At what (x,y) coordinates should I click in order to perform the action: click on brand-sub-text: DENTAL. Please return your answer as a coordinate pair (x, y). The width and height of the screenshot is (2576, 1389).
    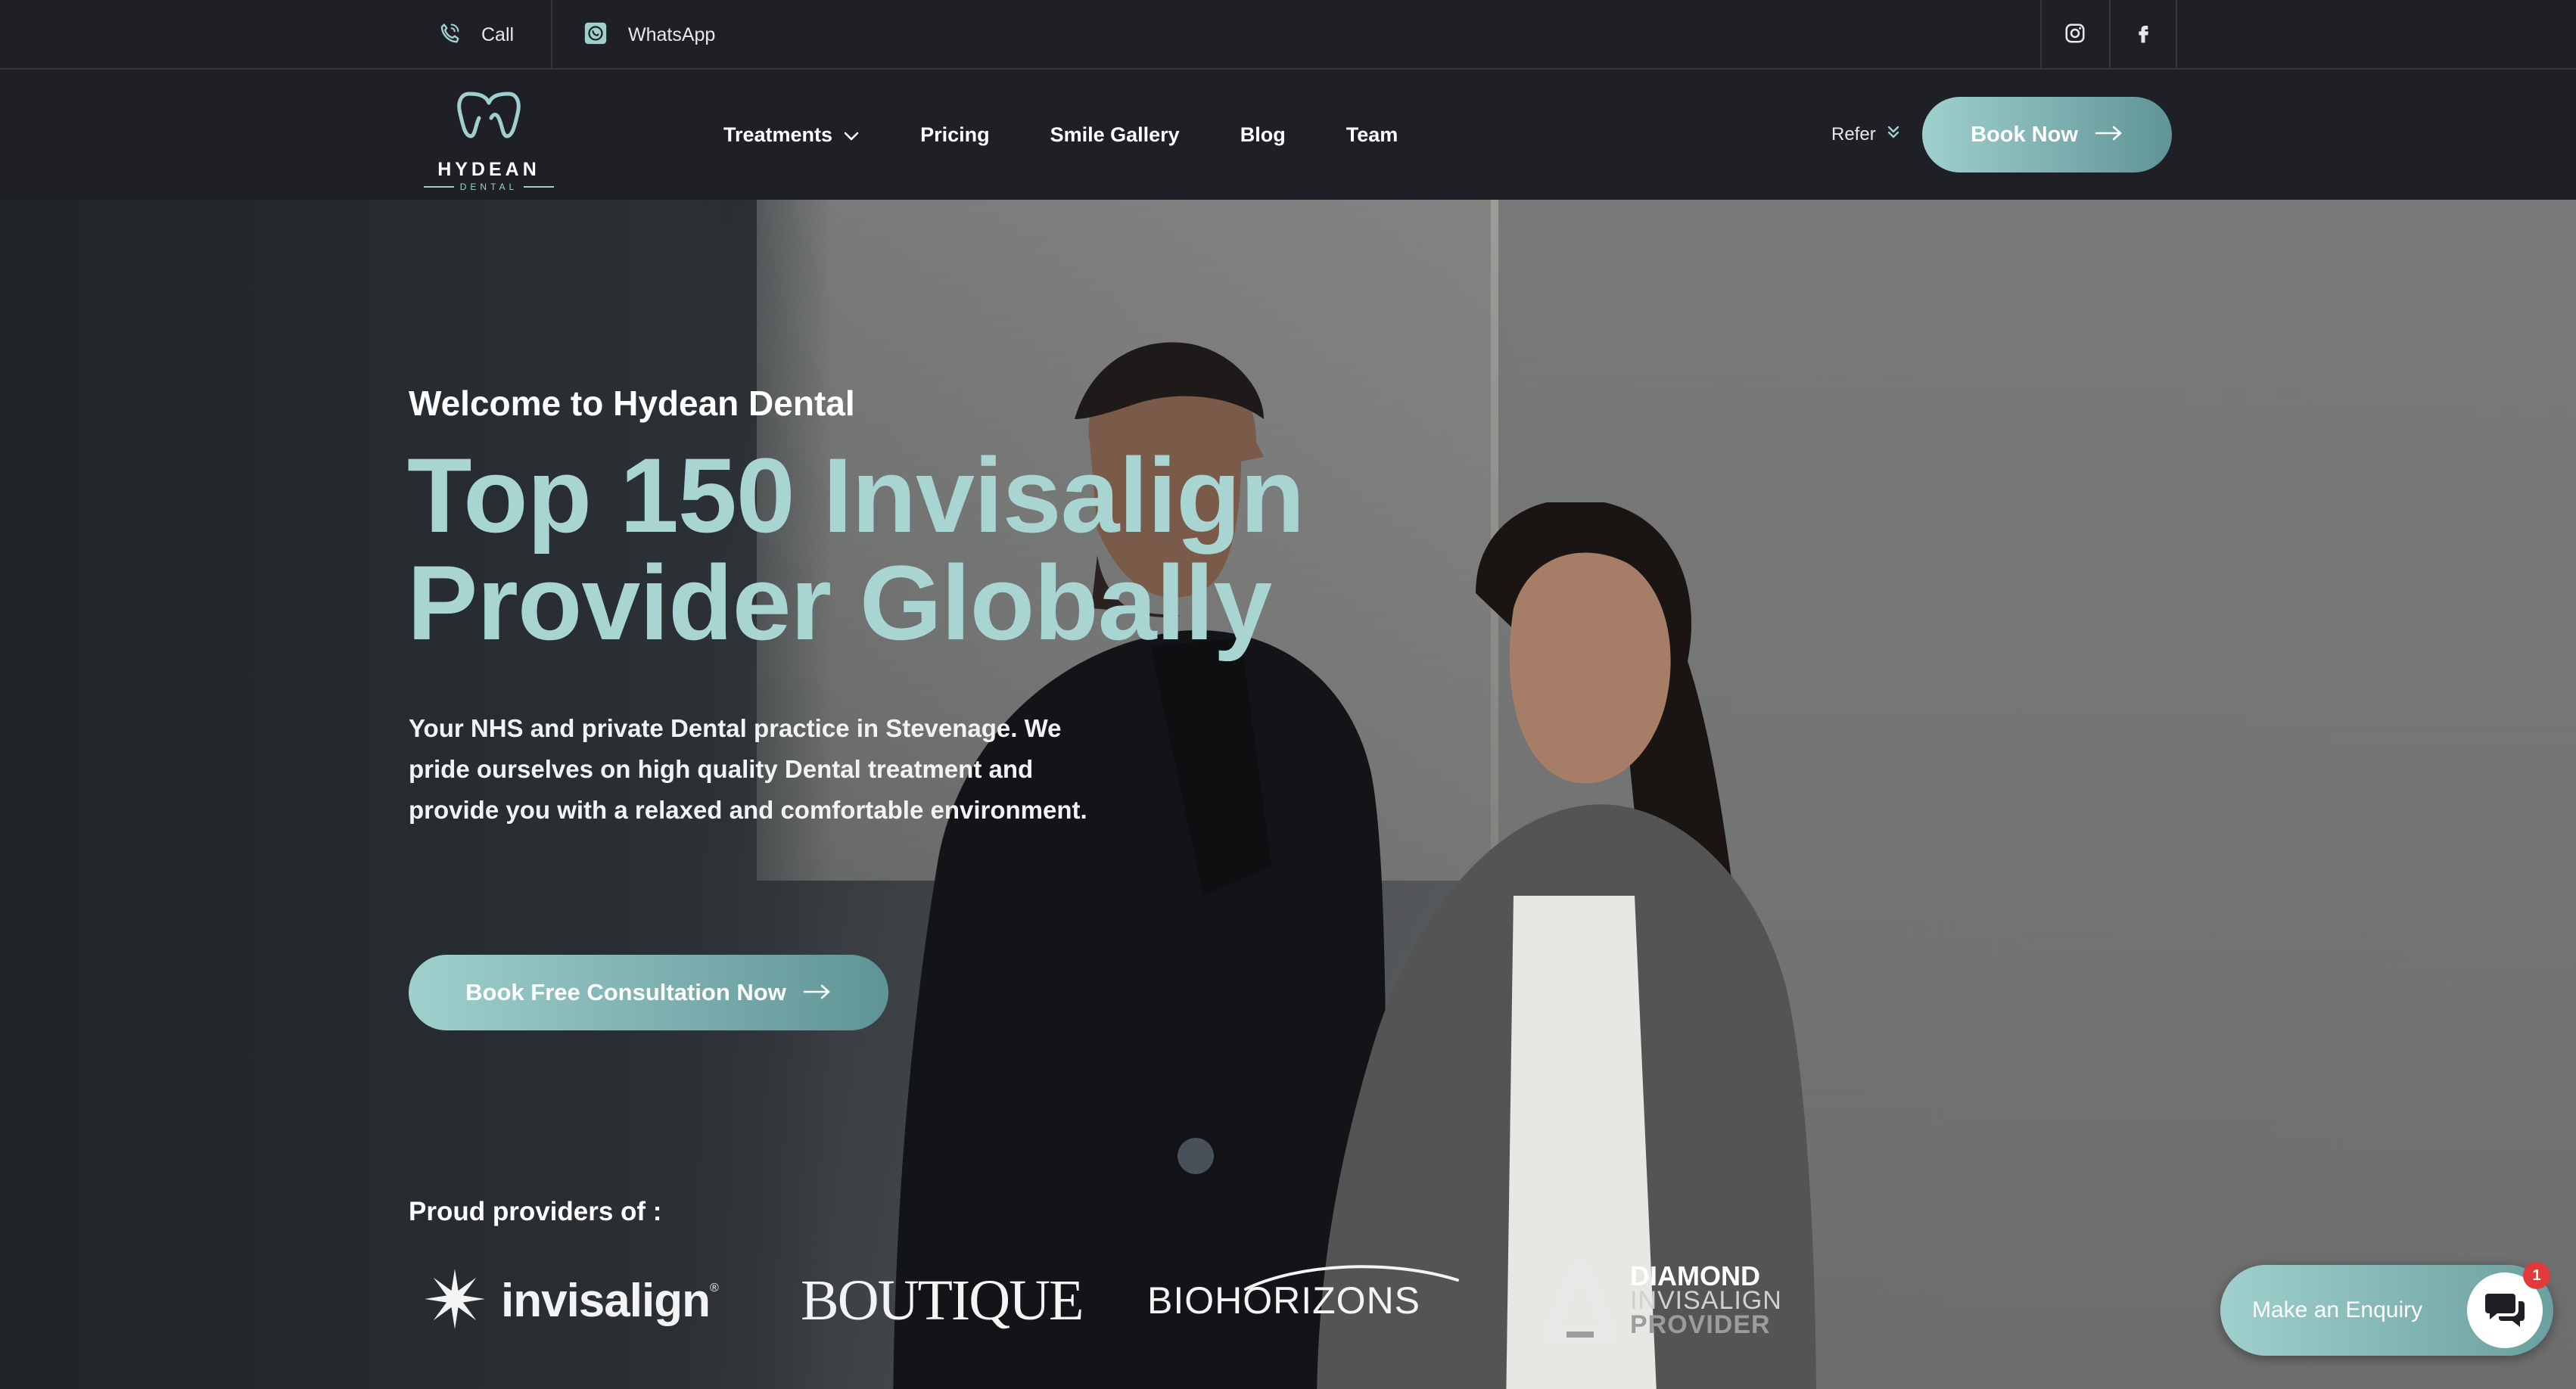
    Looking at the image, I should click on (488, 187).